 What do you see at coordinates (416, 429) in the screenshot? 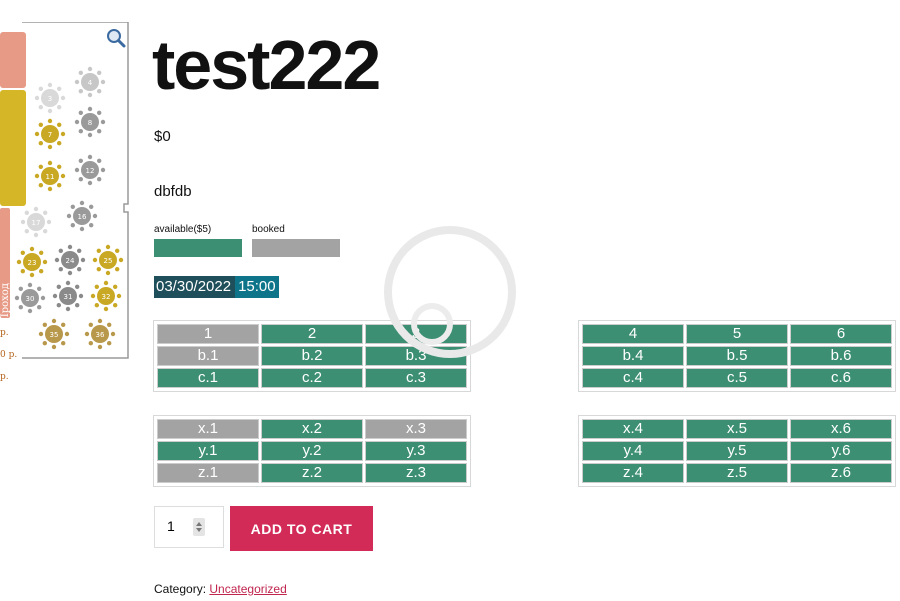
I see `seat-x-3: x.3` at bounding box center [416, 429].